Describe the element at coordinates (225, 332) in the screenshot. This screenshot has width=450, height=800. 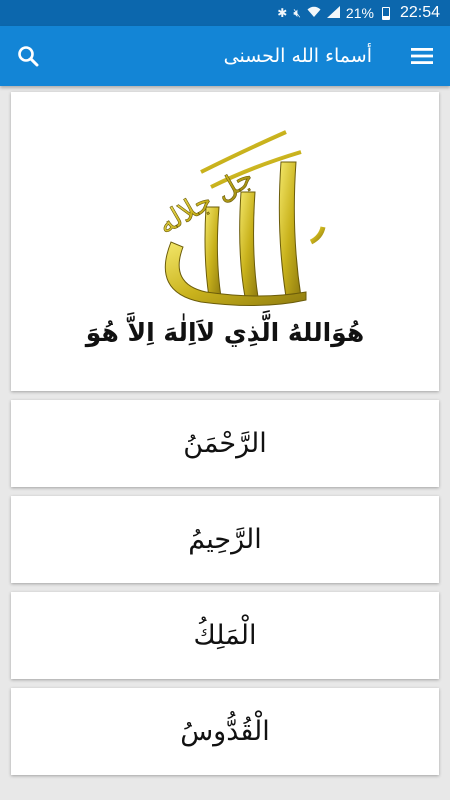
I see `hero-verse: هُوَاللهُ الَّذِي لاَاِلٰهَ اِلاَّ هُوَ` at that location.